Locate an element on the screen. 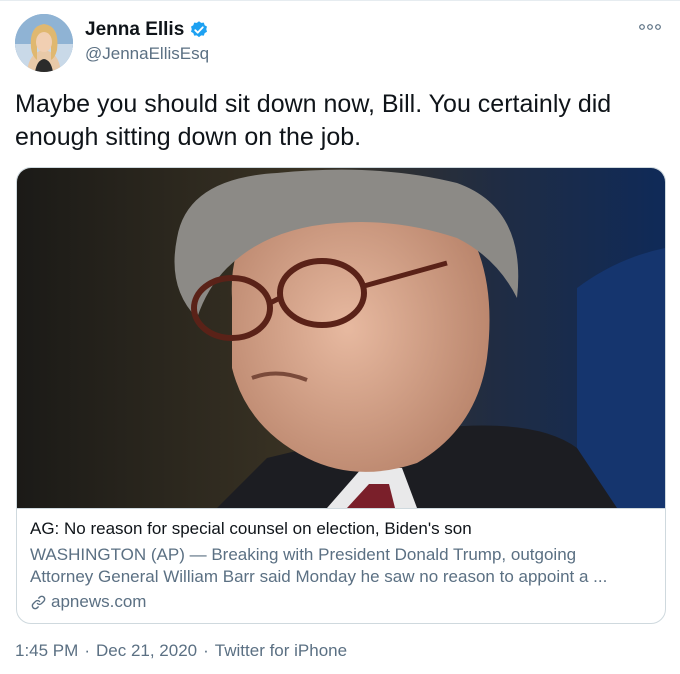  card-domain: apnews.com is located at coordinates (88, 602).